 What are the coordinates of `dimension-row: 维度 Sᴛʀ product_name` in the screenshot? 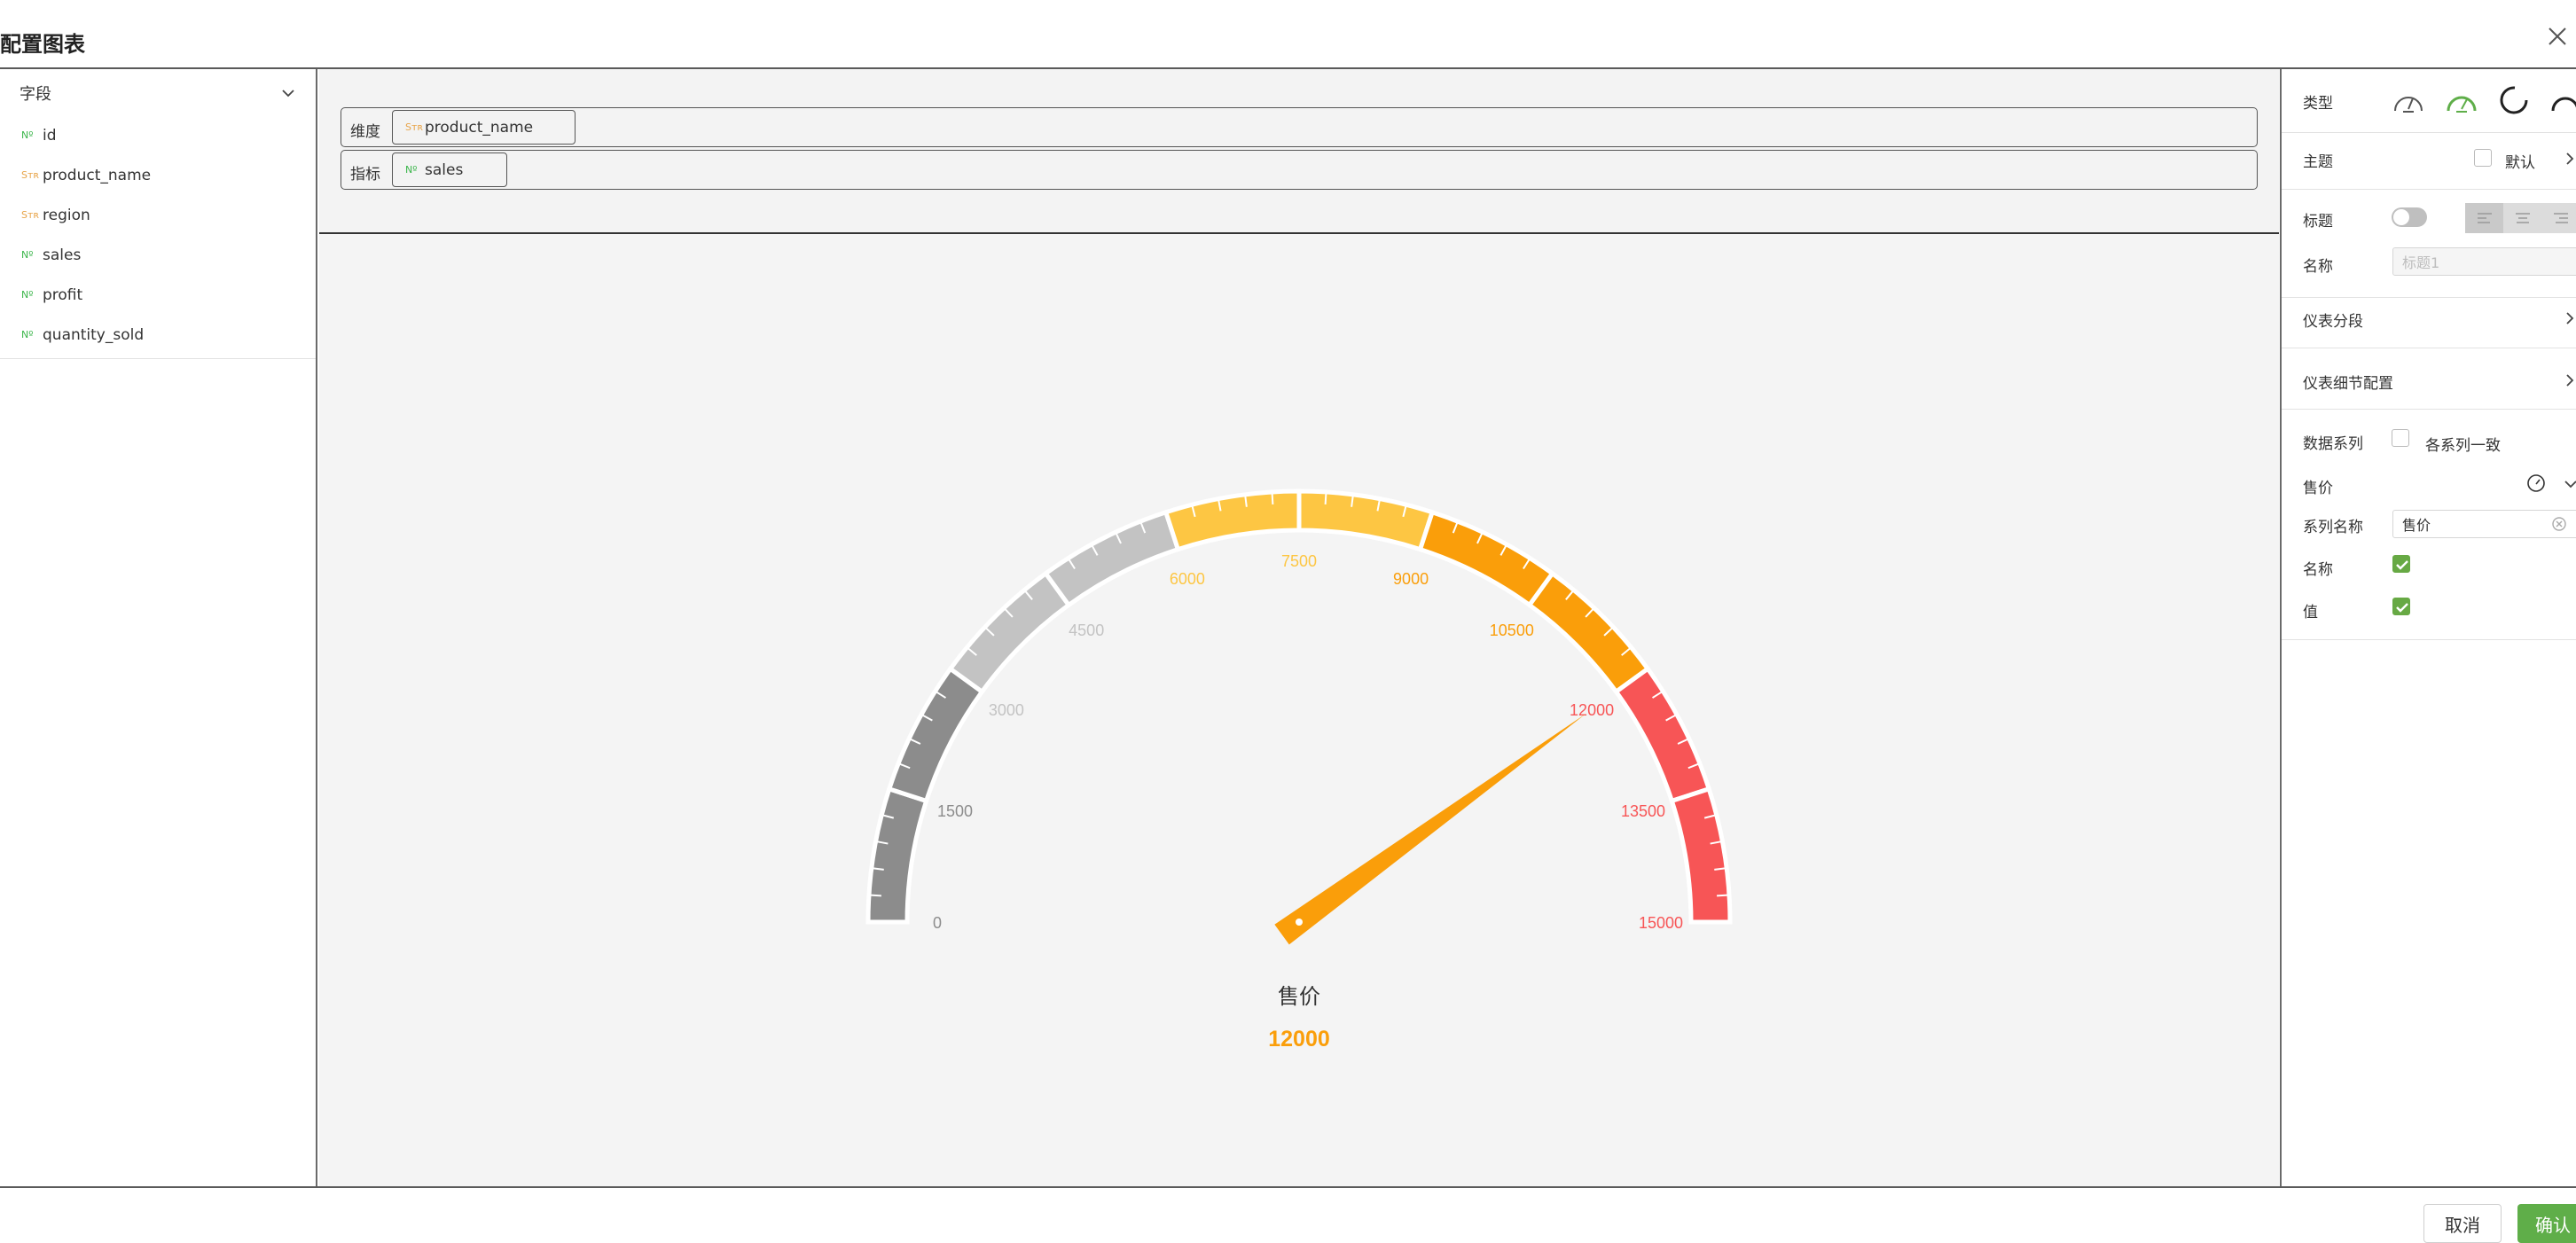 It's located at (1299, 127).